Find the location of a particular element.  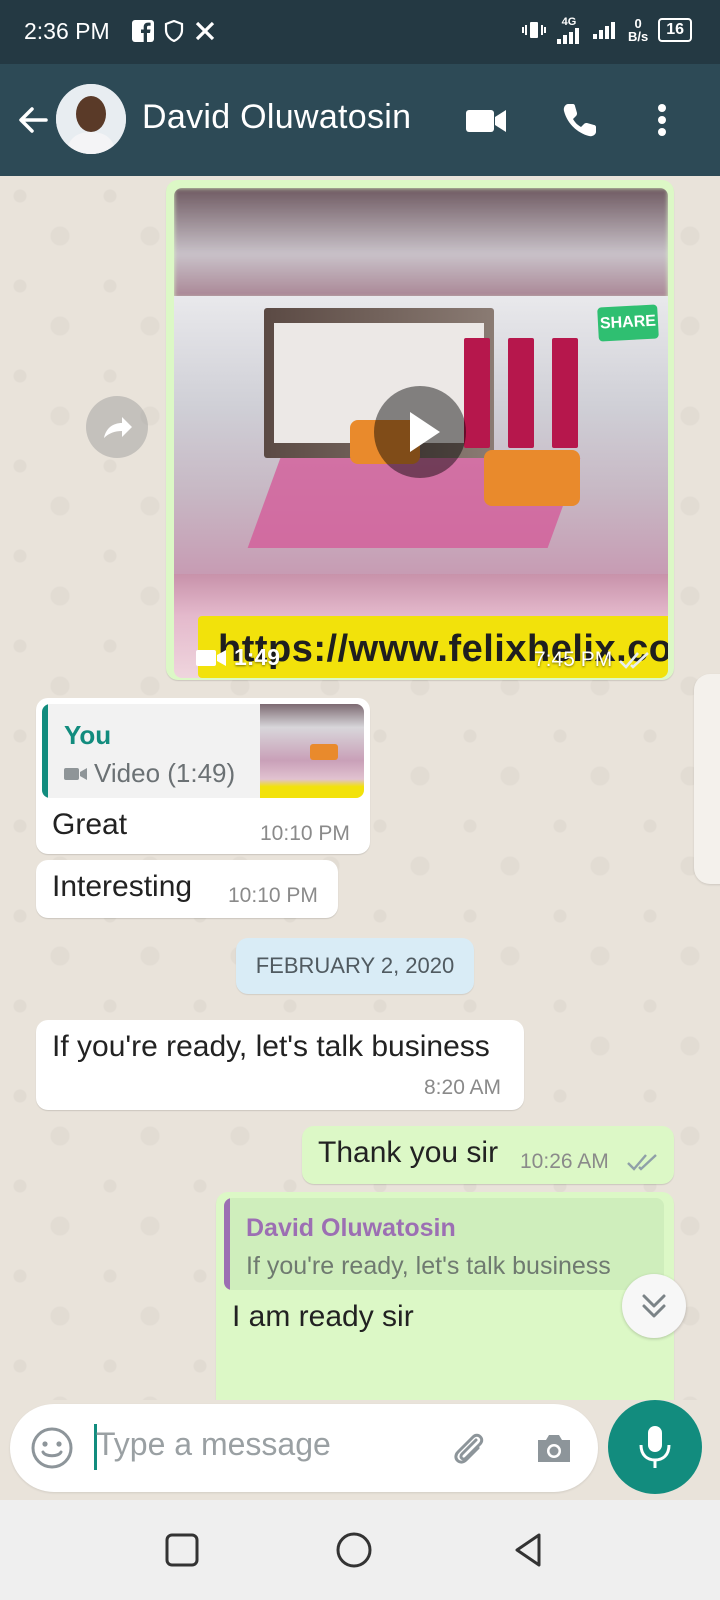

message-interesting: Interesting 10:10 PM is located at coordinates (187, 889).